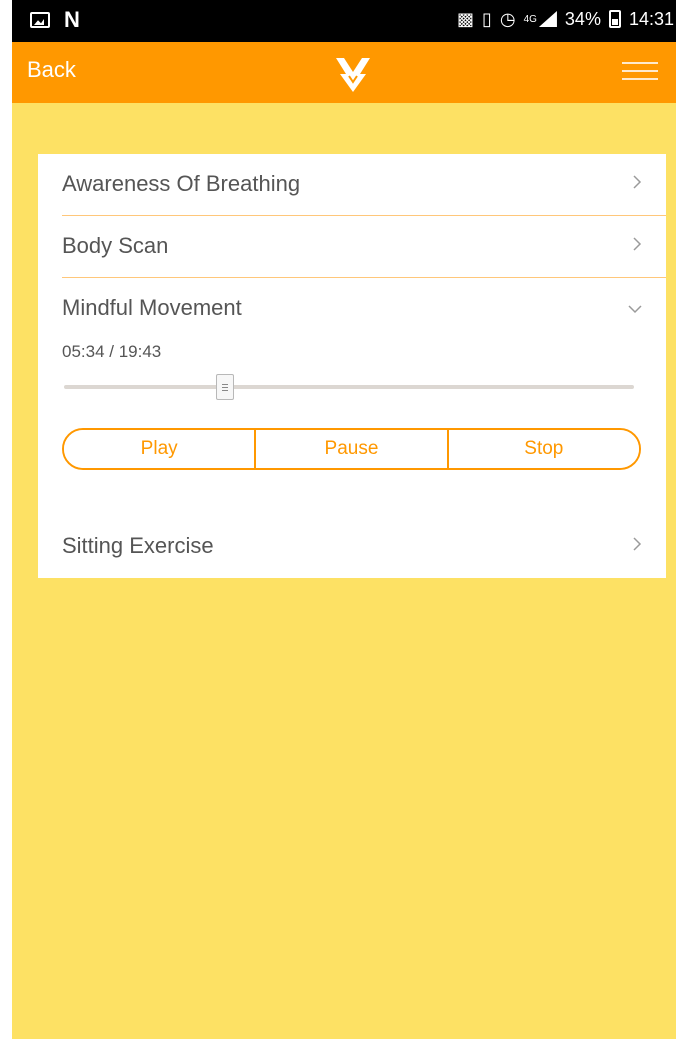  Describe the element at coordinates (72, 19) in the screenshot. I see `n-icon: N` at that location.